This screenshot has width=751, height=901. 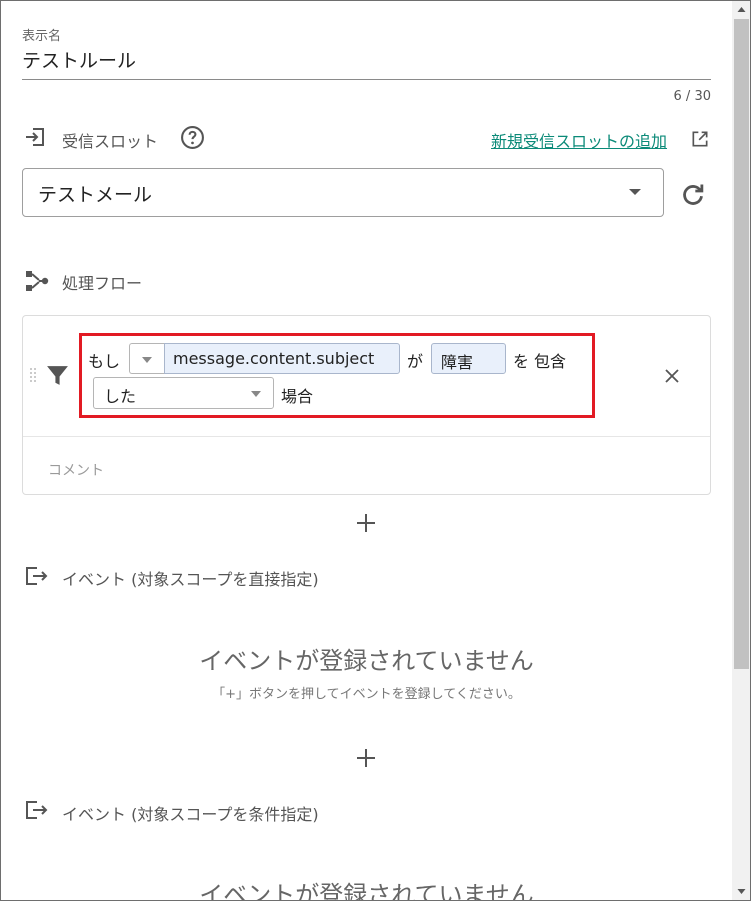 I want to click on add-receive-slot-link: 新規受信スロットの追加, so click(x=579, y=140).